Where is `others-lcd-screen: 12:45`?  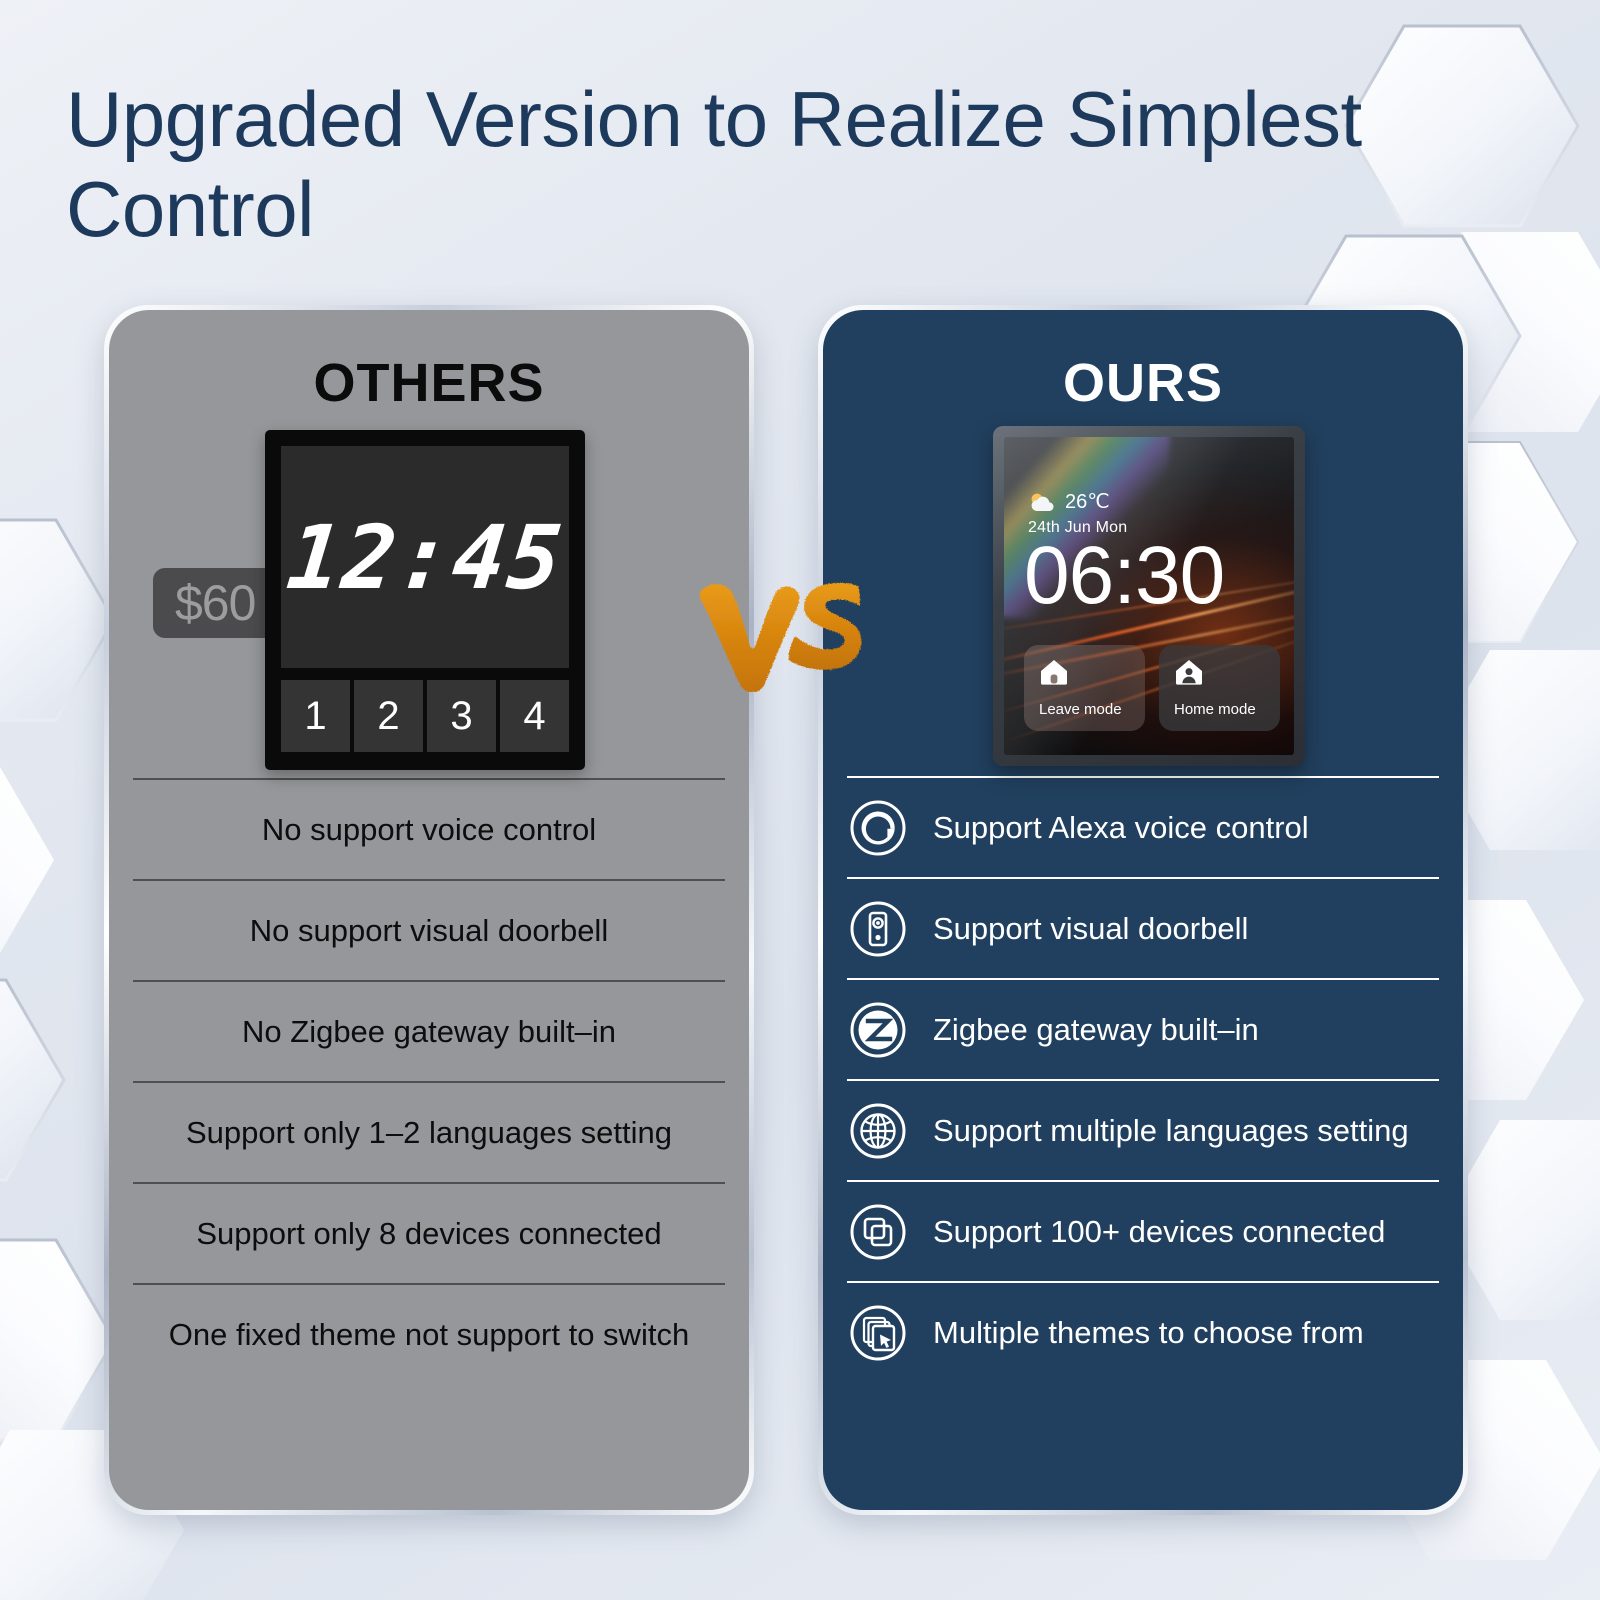
others-lcd-screen: 12:45 is located at coordinates (425, 557).